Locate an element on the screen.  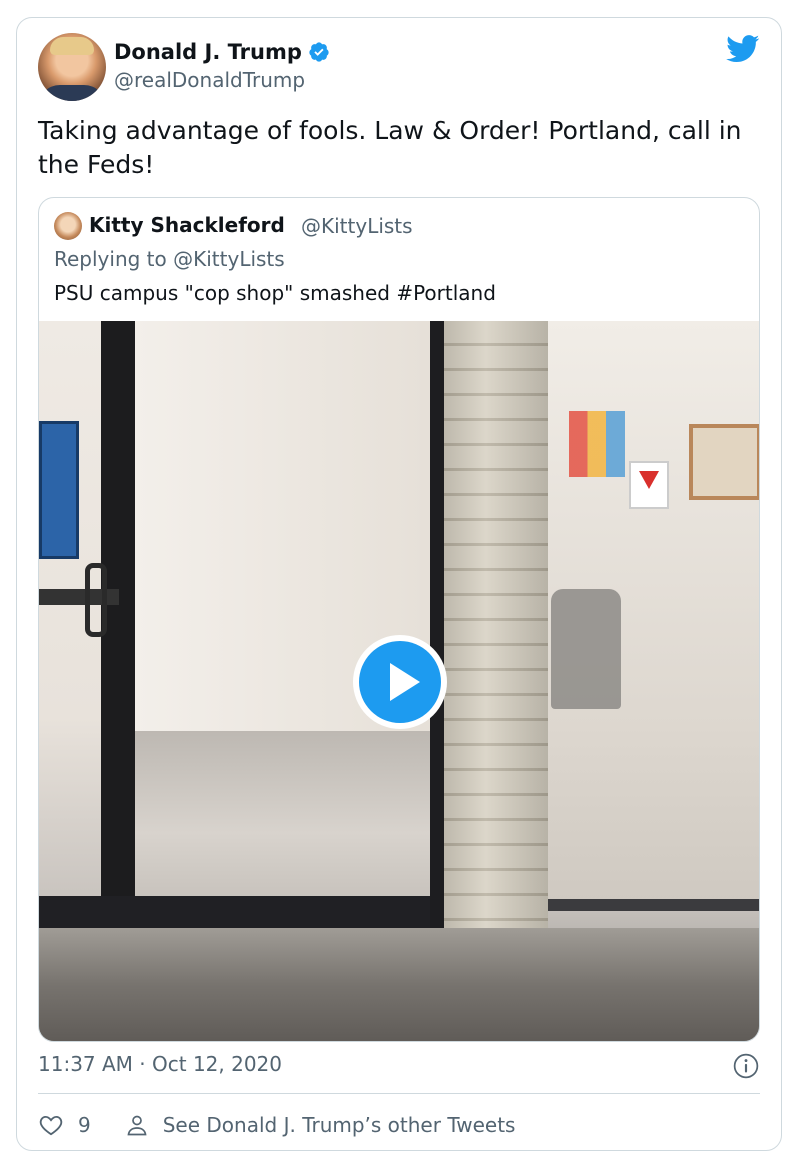
video-scene-door-handle is located at coordinates (96, 600).